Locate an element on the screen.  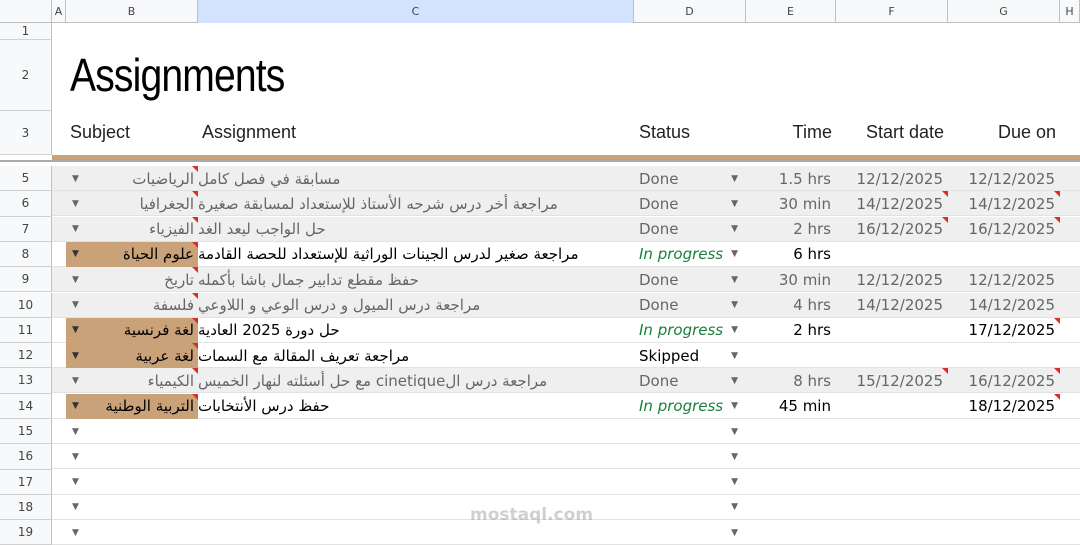
row-header-6: 6 is located at coordinates (26, 204).